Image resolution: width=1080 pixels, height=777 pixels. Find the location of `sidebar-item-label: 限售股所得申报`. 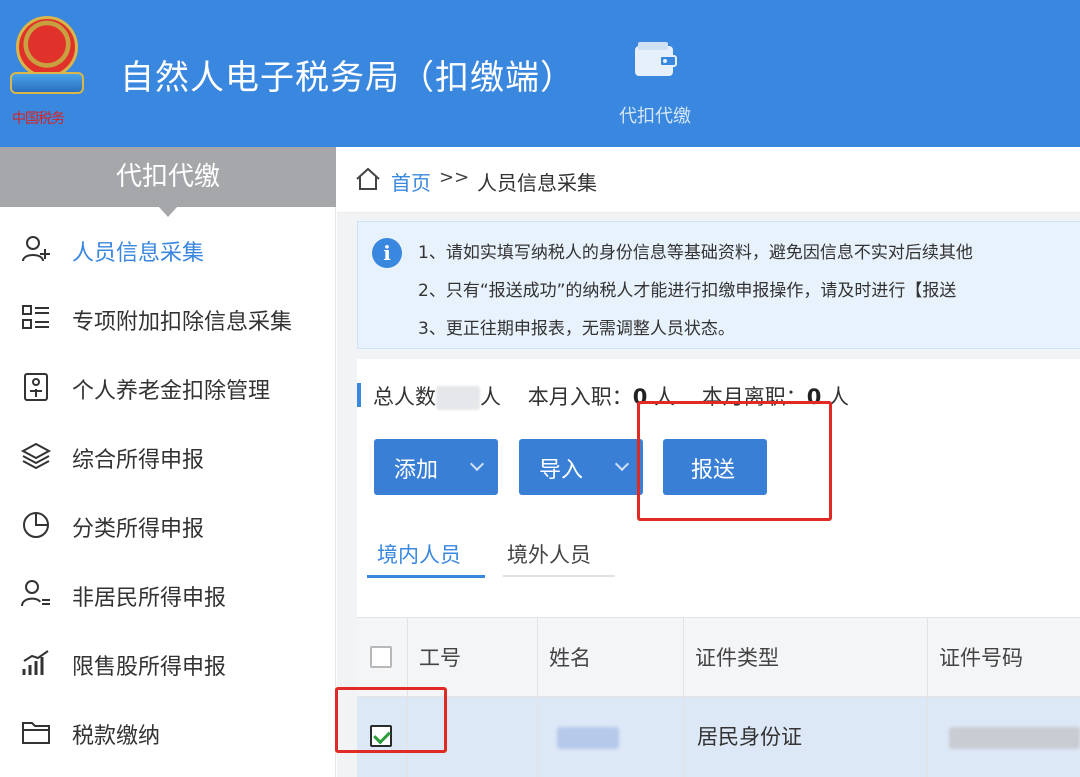

sidebar-item-label: 限售股所得申报 is located at coordinates (149, 667).